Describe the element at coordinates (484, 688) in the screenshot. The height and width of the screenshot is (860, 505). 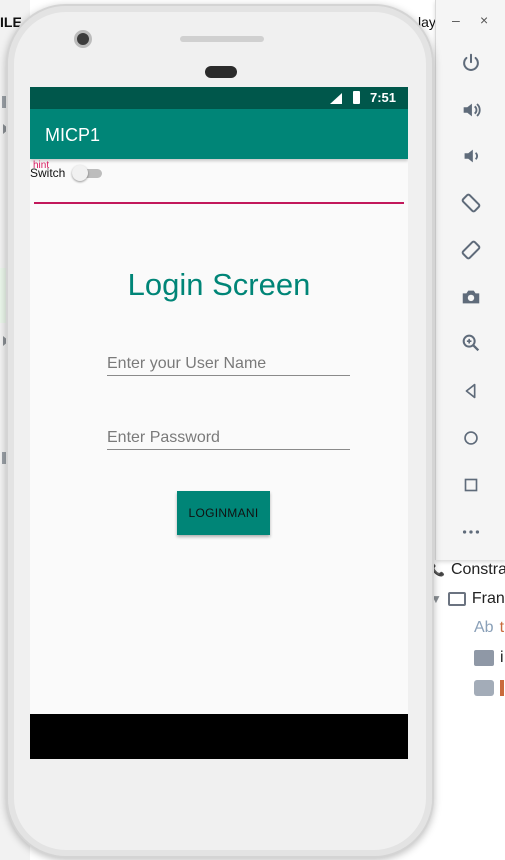
I see `view-icon` at that location.